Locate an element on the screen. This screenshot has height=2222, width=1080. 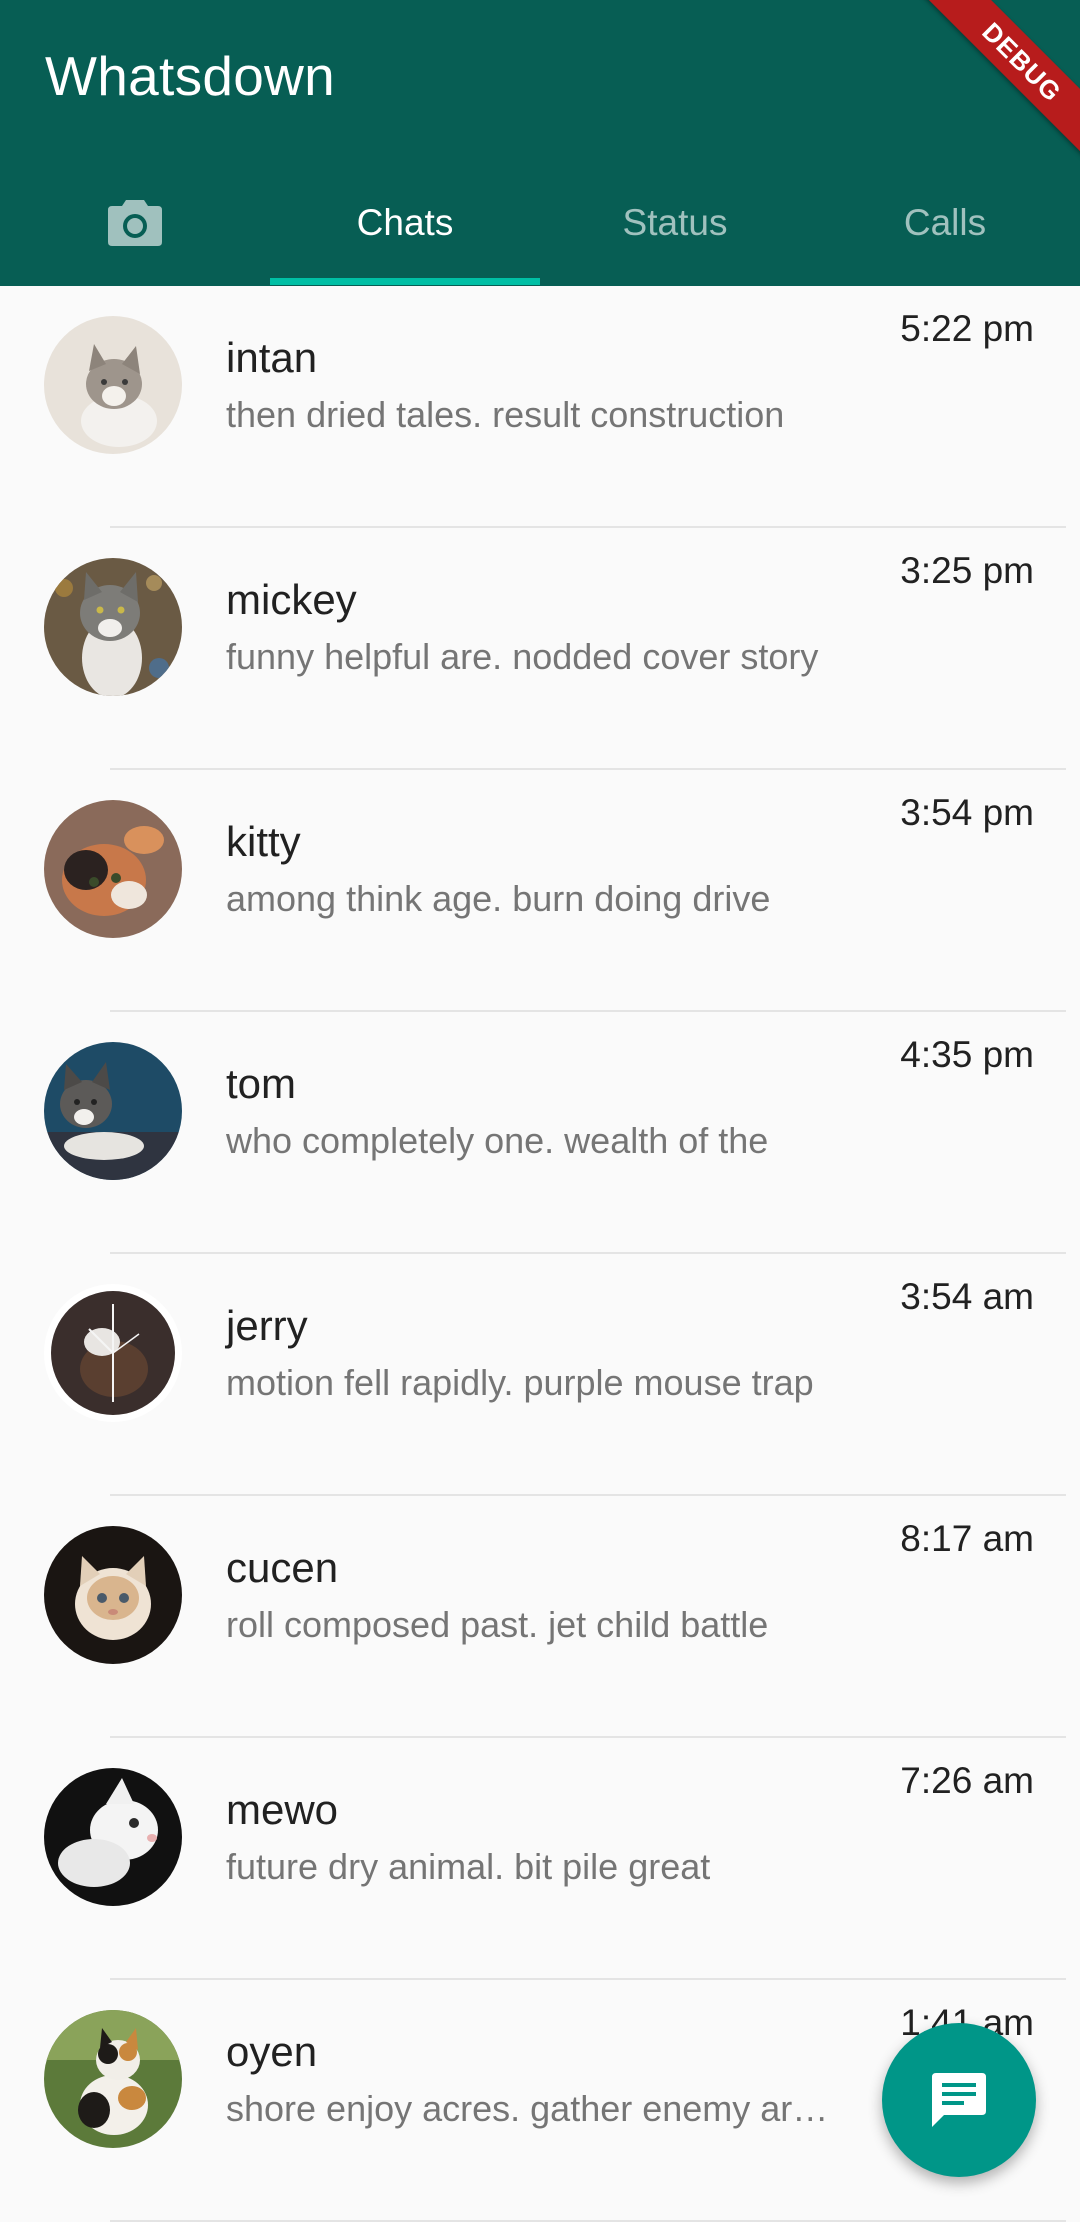
message-preview: roll composed past. jet child battle is located at coordinates (497, 1624).